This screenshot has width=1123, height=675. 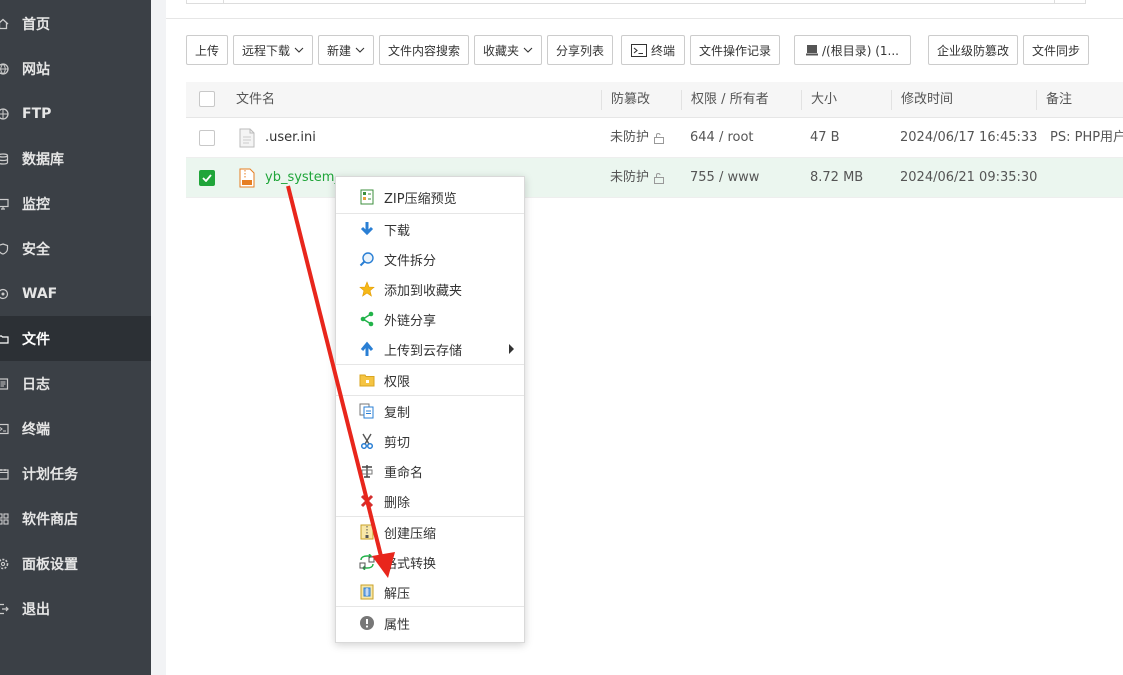 I want to click on file-sync-label: 文件同步, so click(x=1055, y=50).